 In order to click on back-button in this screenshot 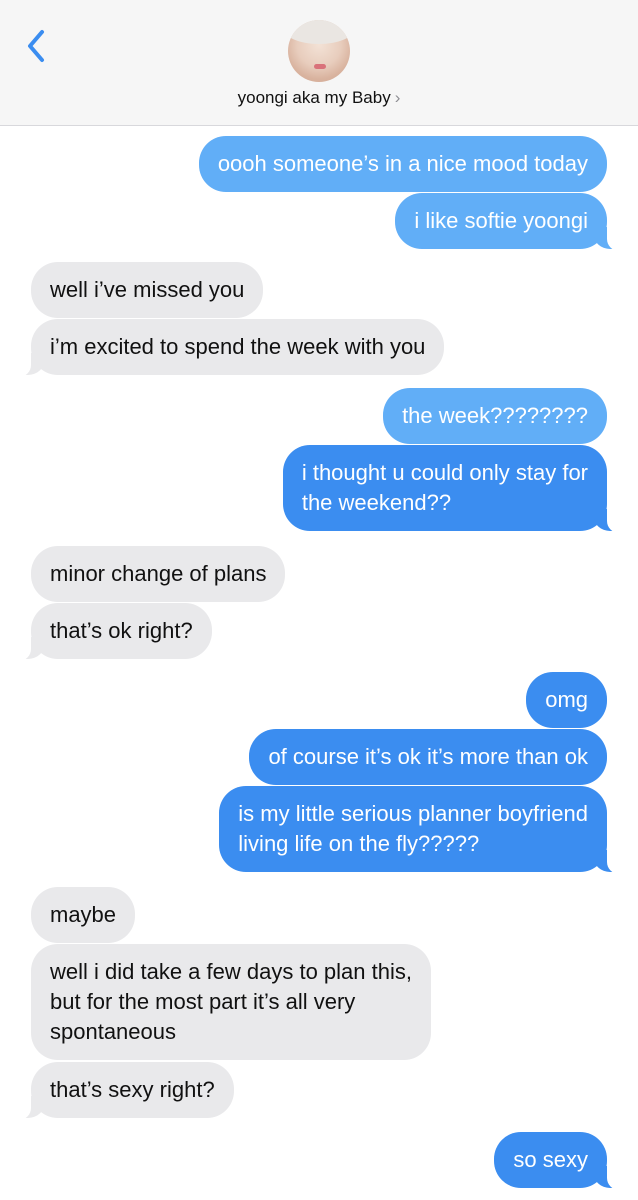, I will do `click(38, 46)`.